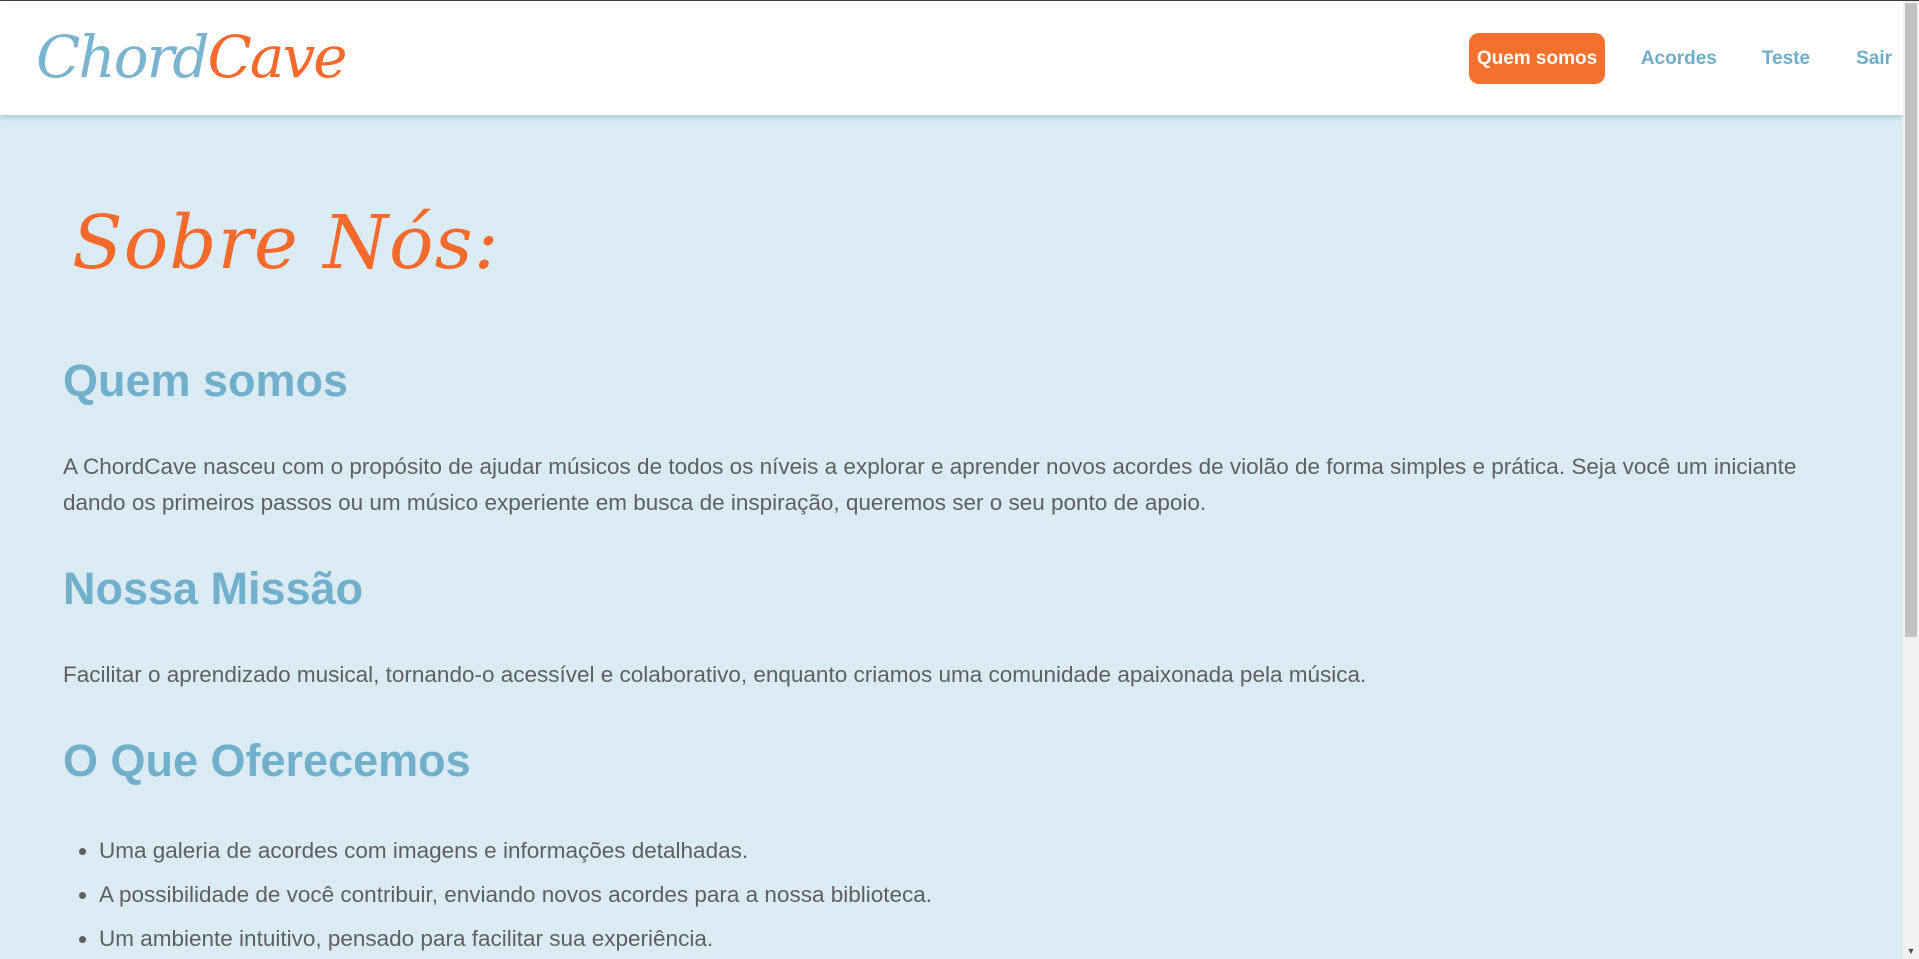 Image resolution: width=1919 pixels, height=959 pixels. What do you see at coordinates (267, 760) in the screenshot?
I see `heading-o-que-oferecemos: O Que Oferecemos` at bounding box center [267, 760].